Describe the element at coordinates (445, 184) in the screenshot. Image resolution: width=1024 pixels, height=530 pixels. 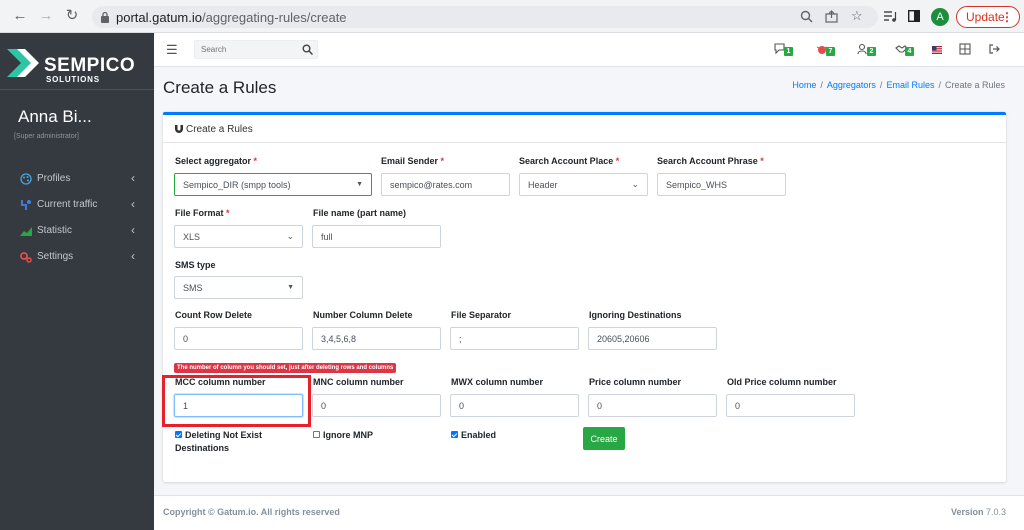
I see `email-sender-input` at that location.